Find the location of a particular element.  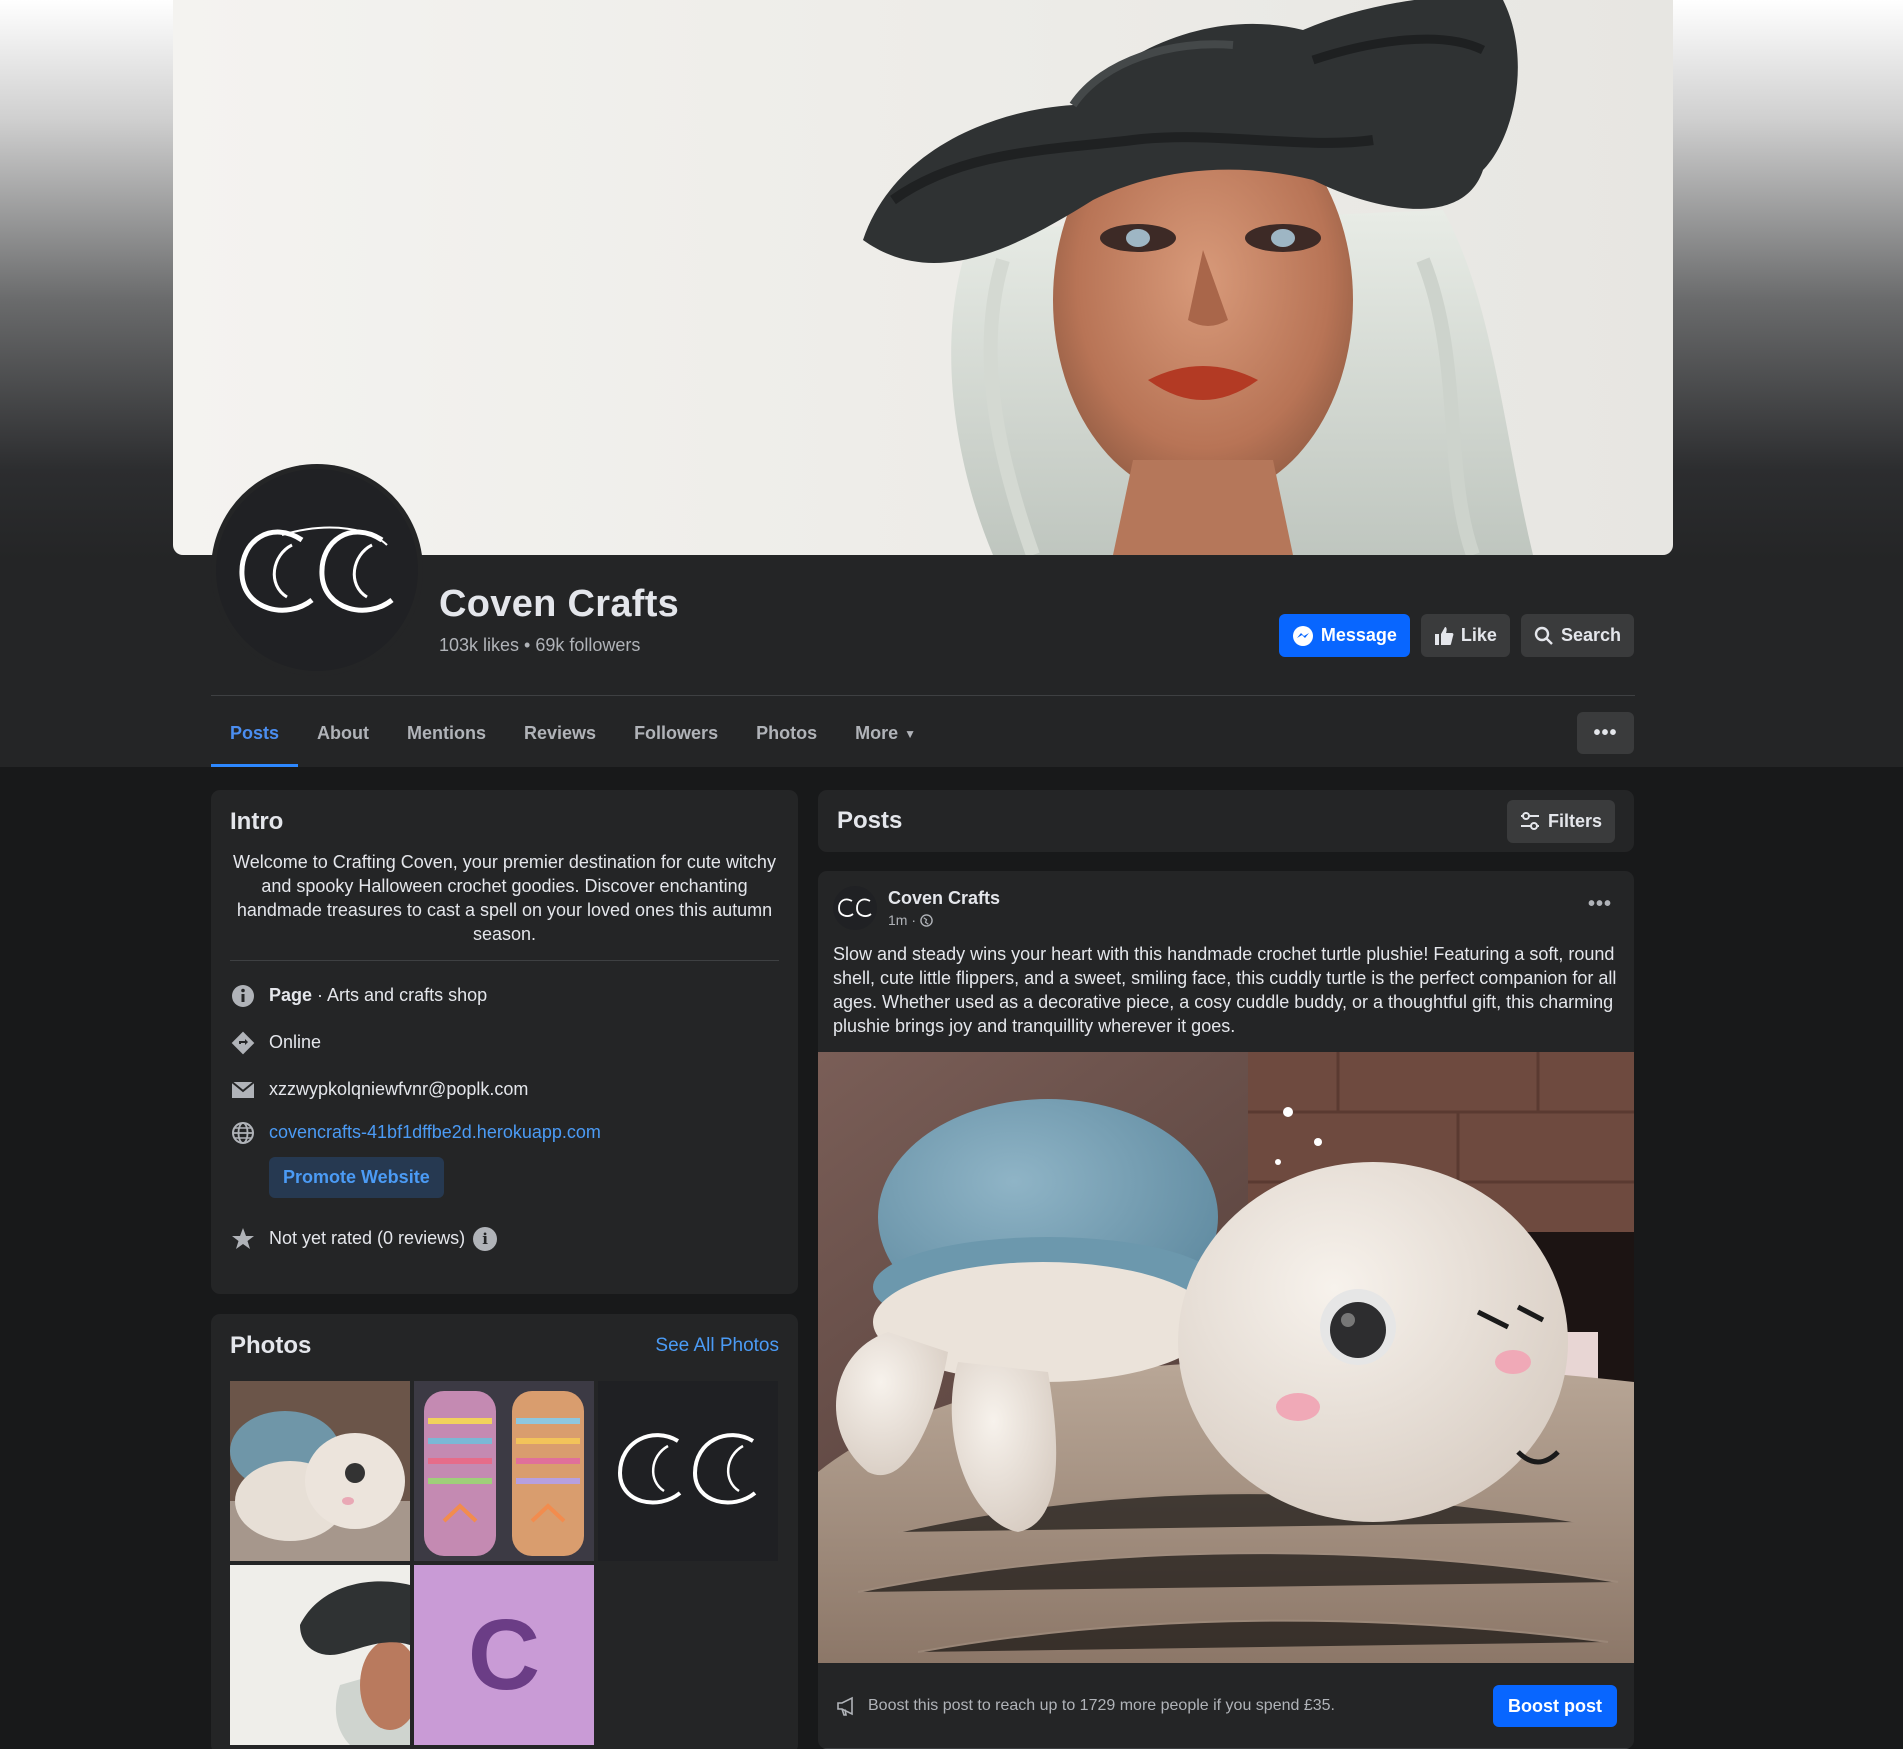

status-row: Online is located at coordinates (504, 1042).